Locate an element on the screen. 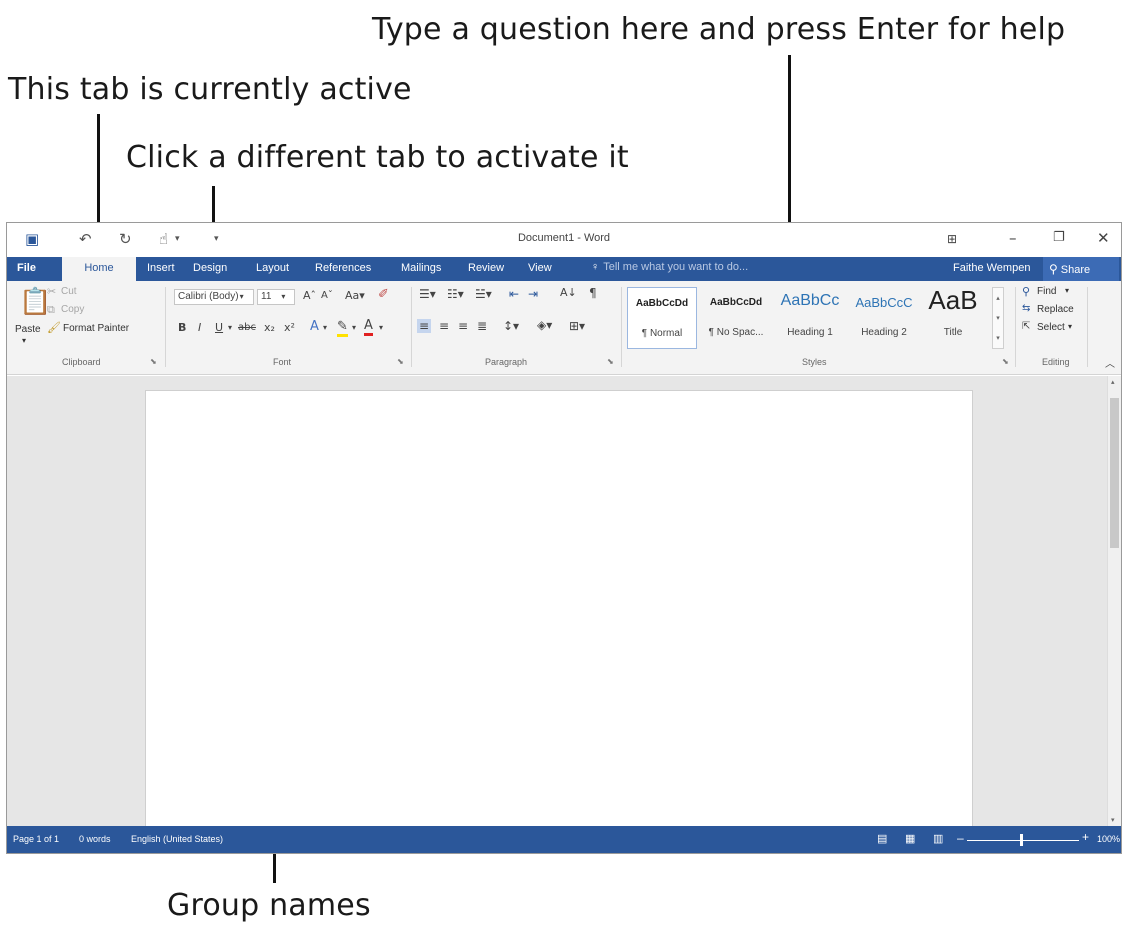 The width and height of the screenshot is (1127, 937). line-spacing-icon: ↕▾ is located at coordinates (511, 326).